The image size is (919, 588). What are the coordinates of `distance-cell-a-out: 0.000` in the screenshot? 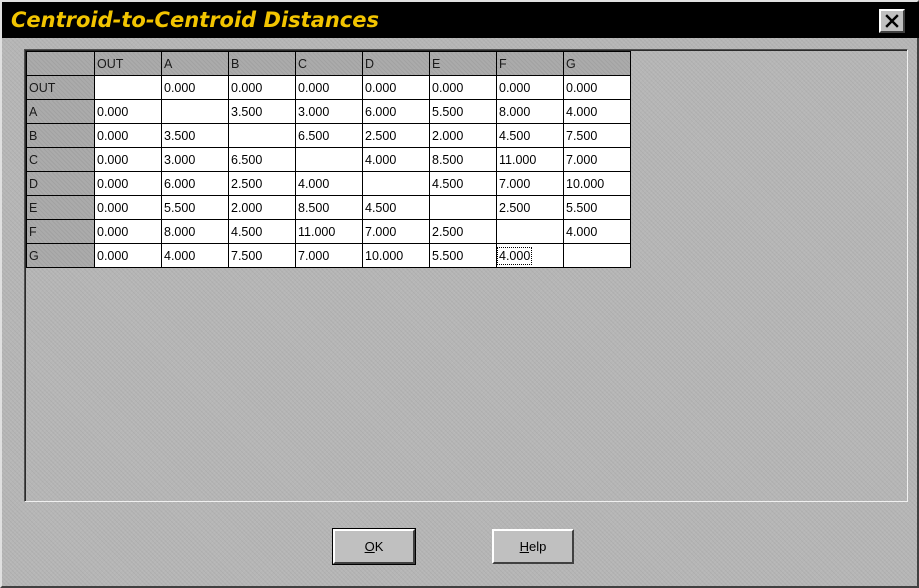 It's located at (128, 111).